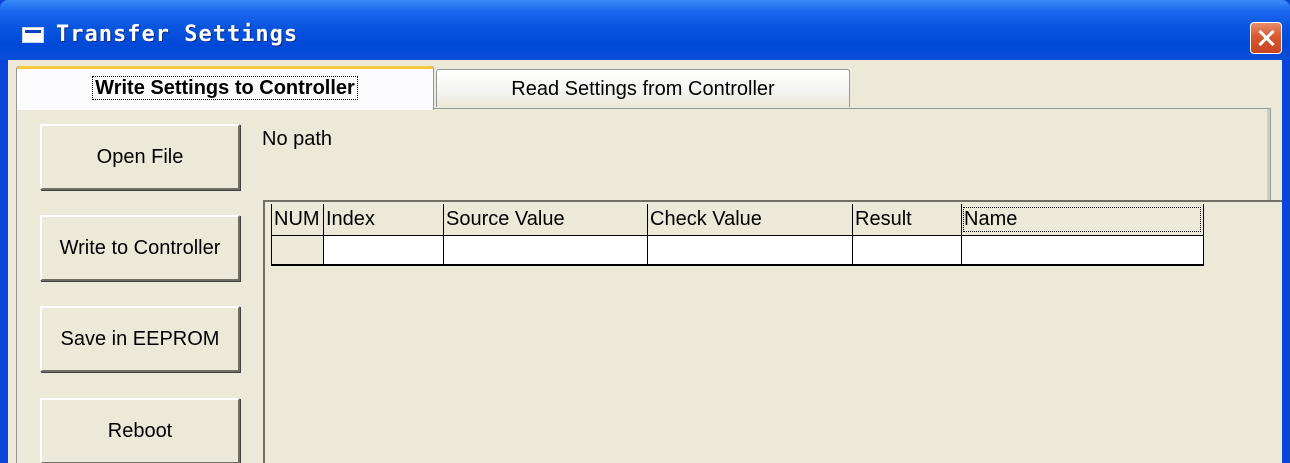 This screenshot has height=463, width=1290. I want to click on column-header-name: Name, so click(1082, 220).